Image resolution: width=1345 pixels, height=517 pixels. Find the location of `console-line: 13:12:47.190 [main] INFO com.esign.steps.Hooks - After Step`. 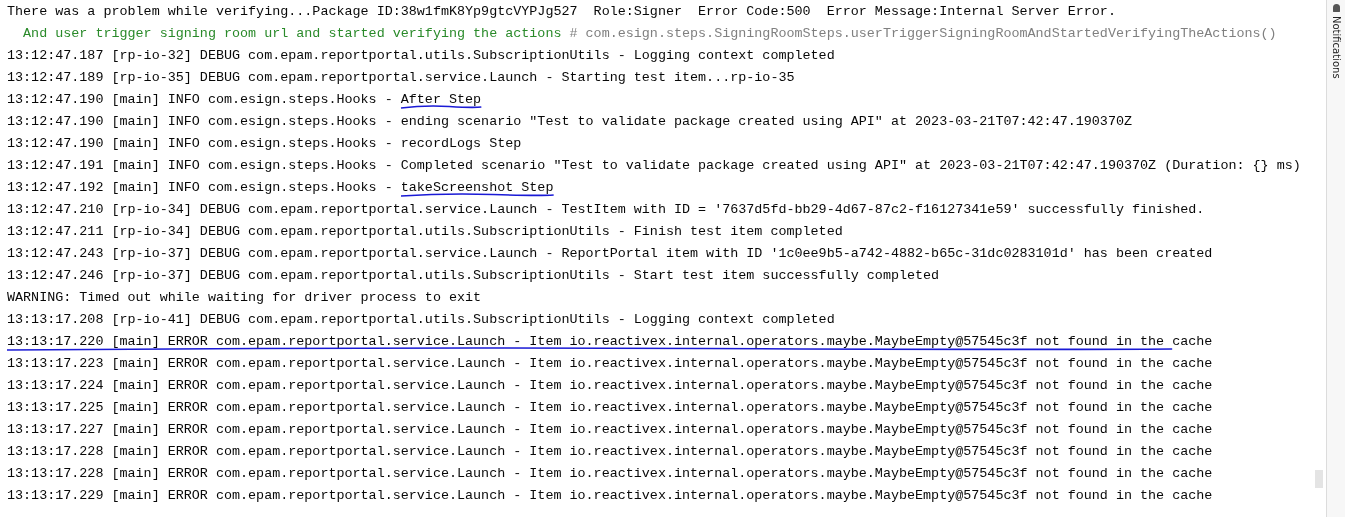

console-line: 13:12:47.190 [main] INFO com.esign.steps.Hooks - After Step is located at coordinates (244, 99).